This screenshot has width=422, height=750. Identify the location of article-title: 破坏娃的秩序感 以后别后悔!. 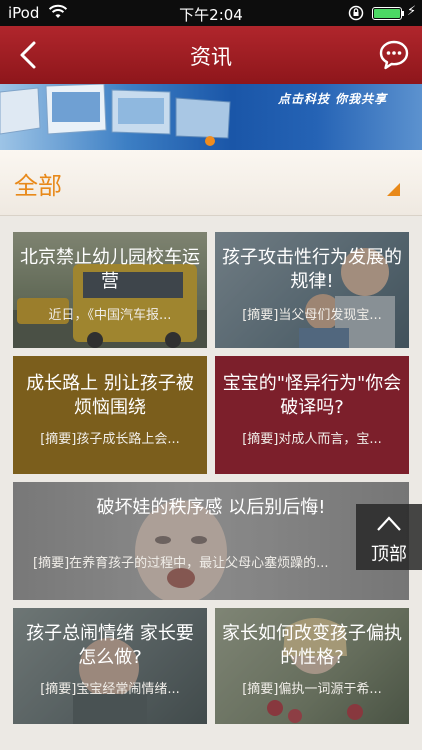
(211, 507).